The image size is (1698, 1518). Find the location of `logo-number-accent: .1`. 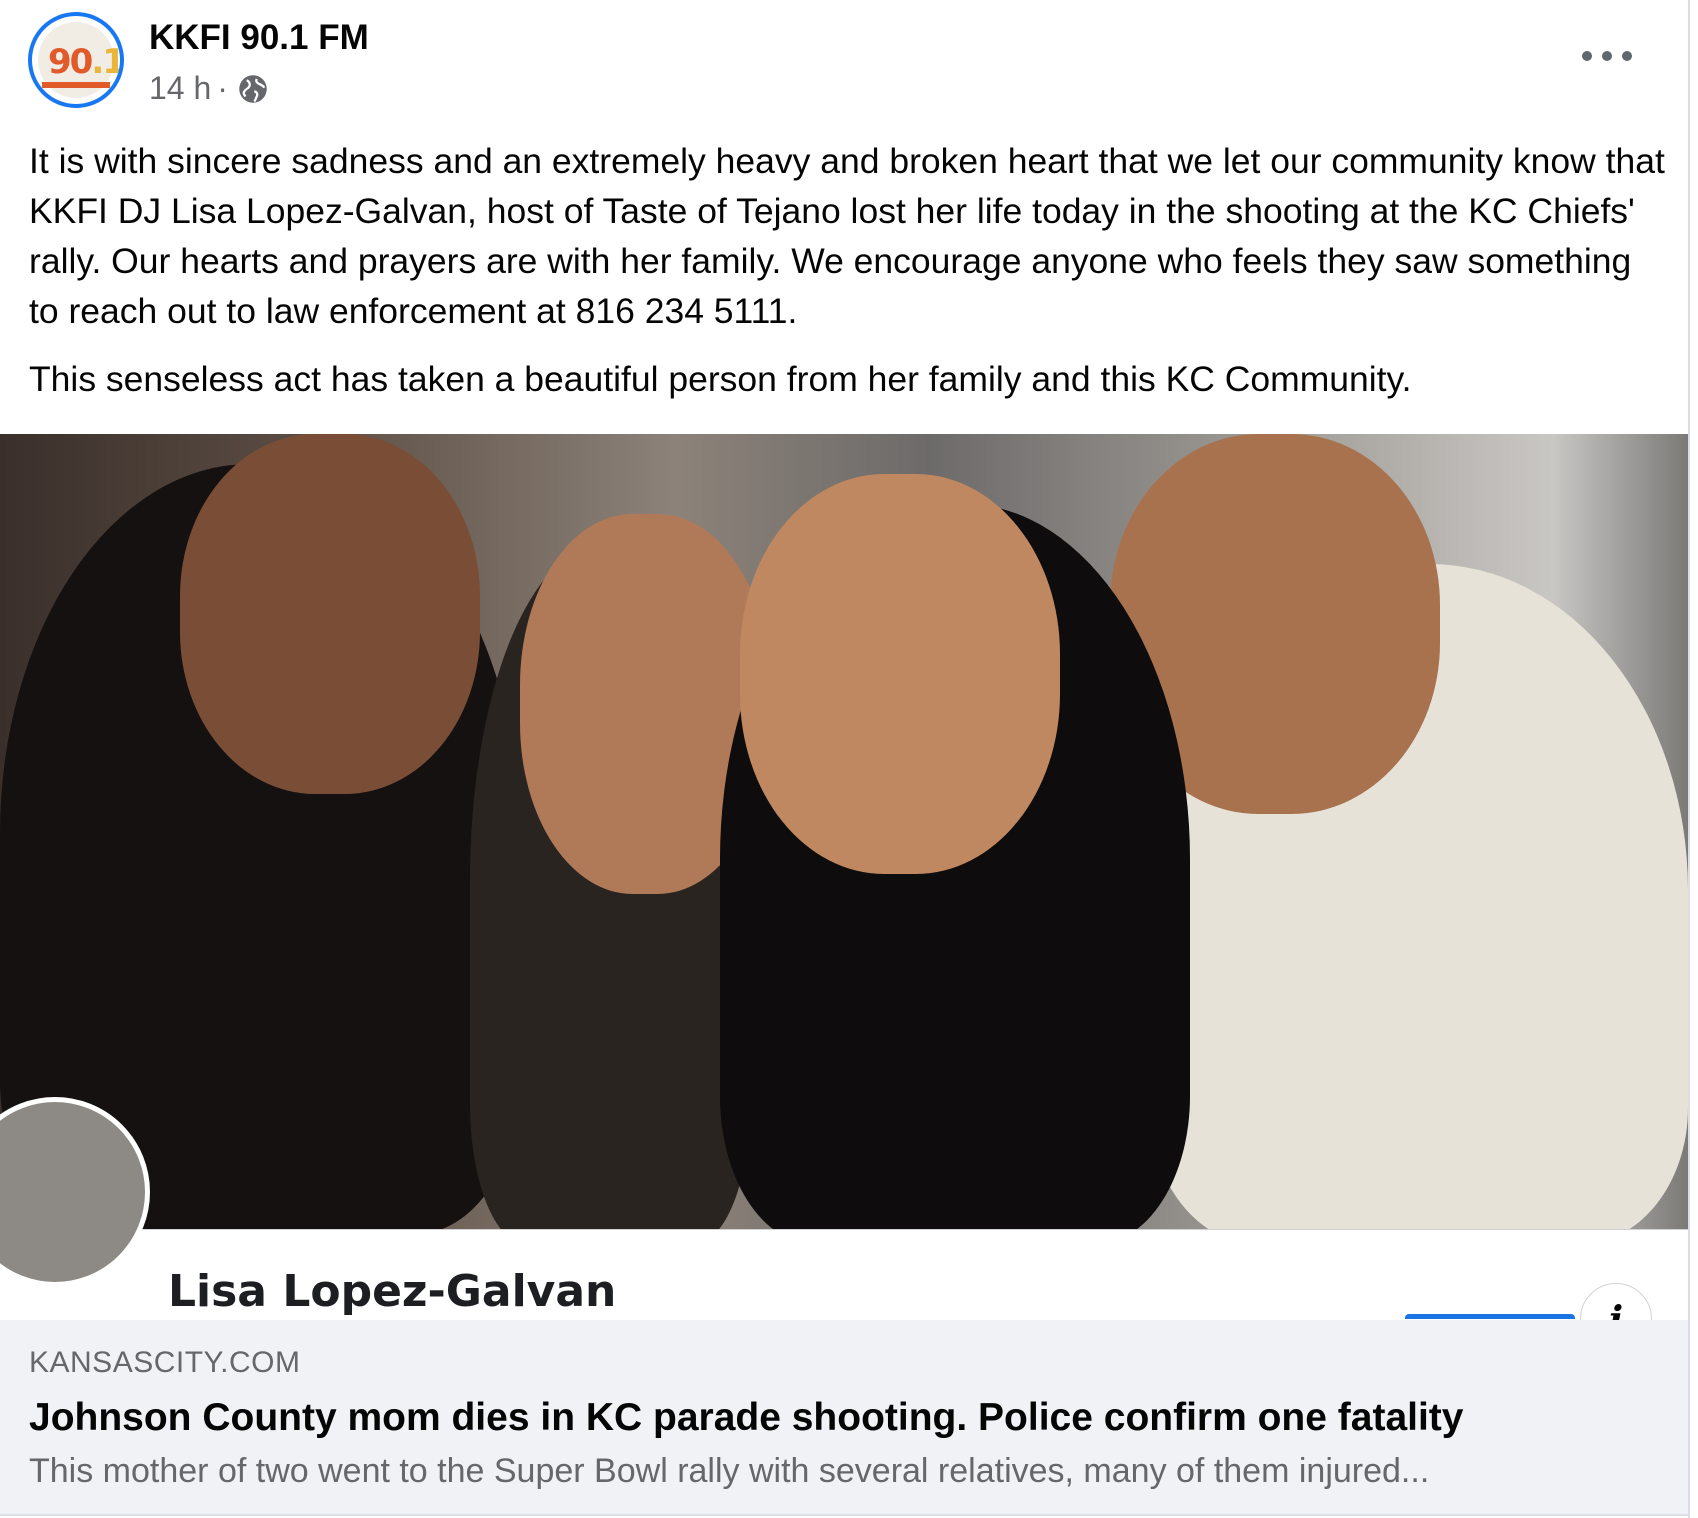

logo-number-accent: .1 is located at coordinates (107, 62).